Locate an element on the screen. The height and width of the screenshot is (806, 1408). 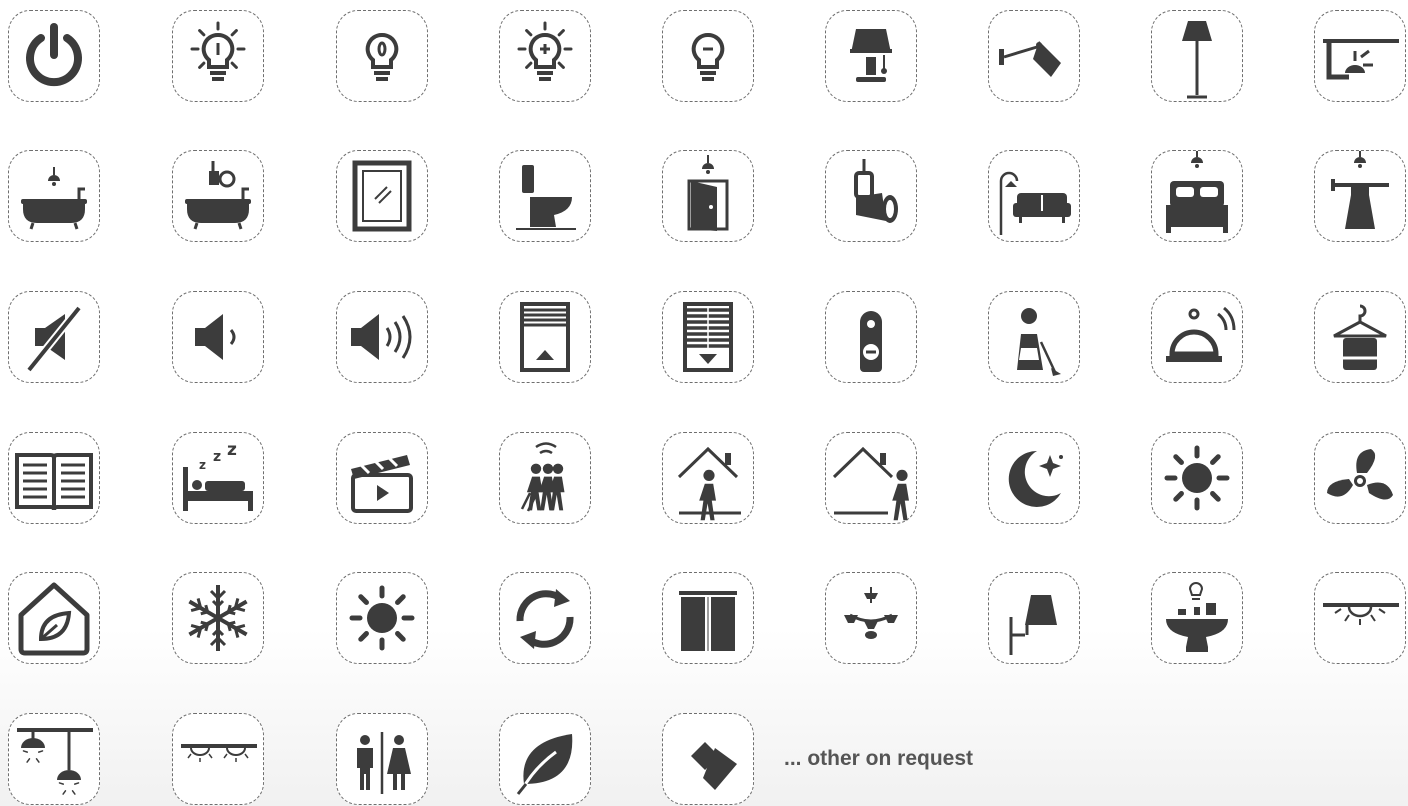
brightness-up-icon is located at coordinates (545, 51).